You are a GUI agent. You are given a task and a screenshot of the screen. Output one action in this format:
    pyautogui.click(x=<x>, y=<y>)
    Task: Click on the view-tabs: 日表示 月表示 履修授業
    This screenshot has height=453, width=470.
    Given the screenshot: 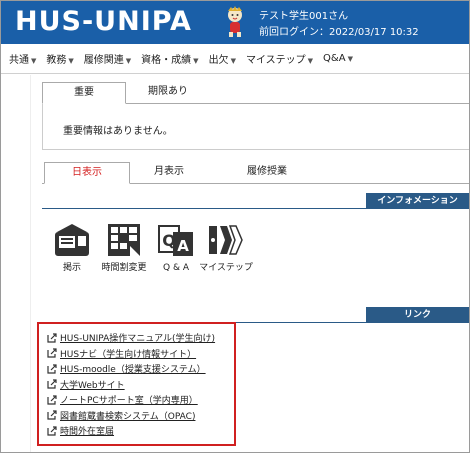 What is the action you would take?
    pyautogui.click(x=255, y=173)
    